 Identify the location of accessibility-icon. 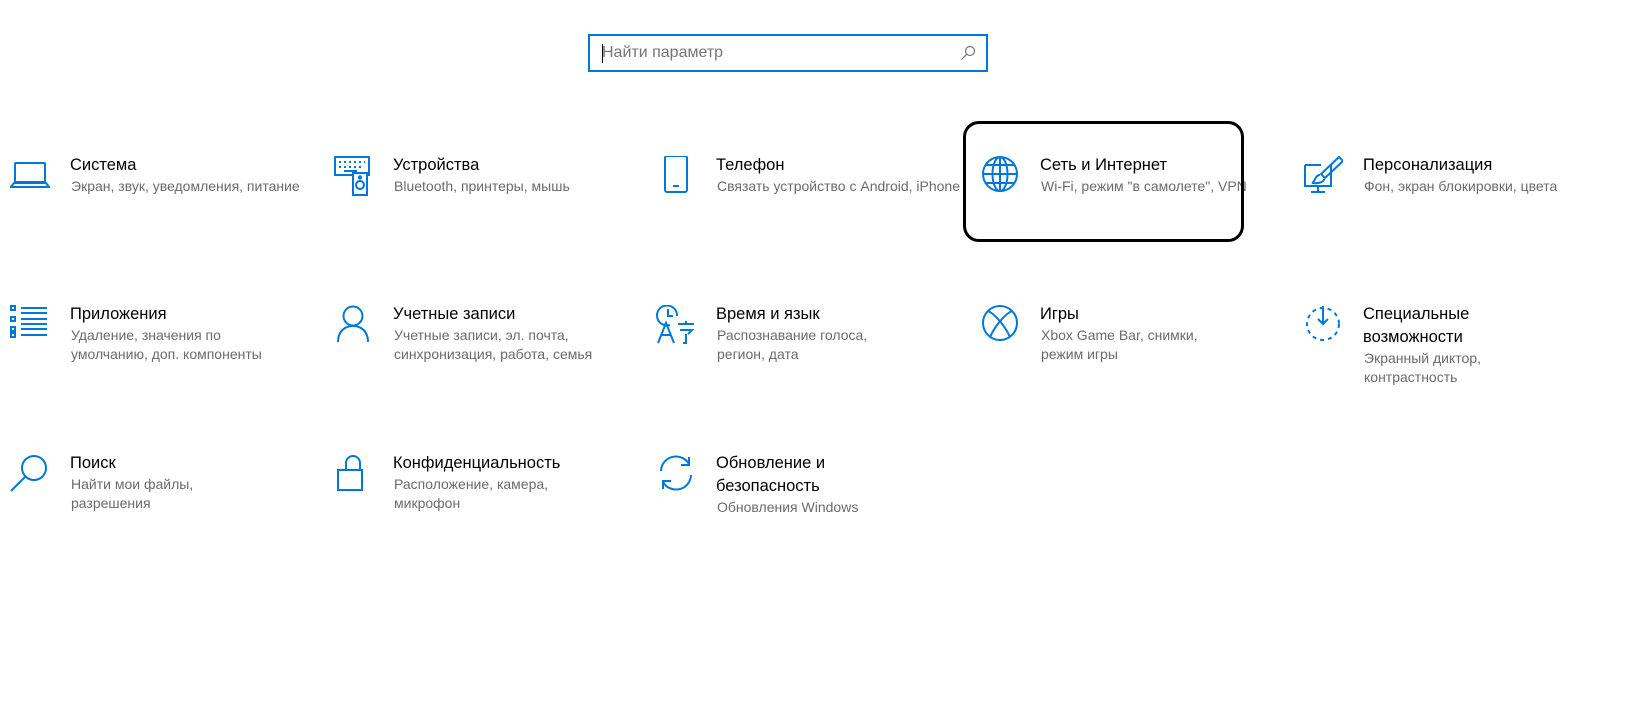
(1323, 325).